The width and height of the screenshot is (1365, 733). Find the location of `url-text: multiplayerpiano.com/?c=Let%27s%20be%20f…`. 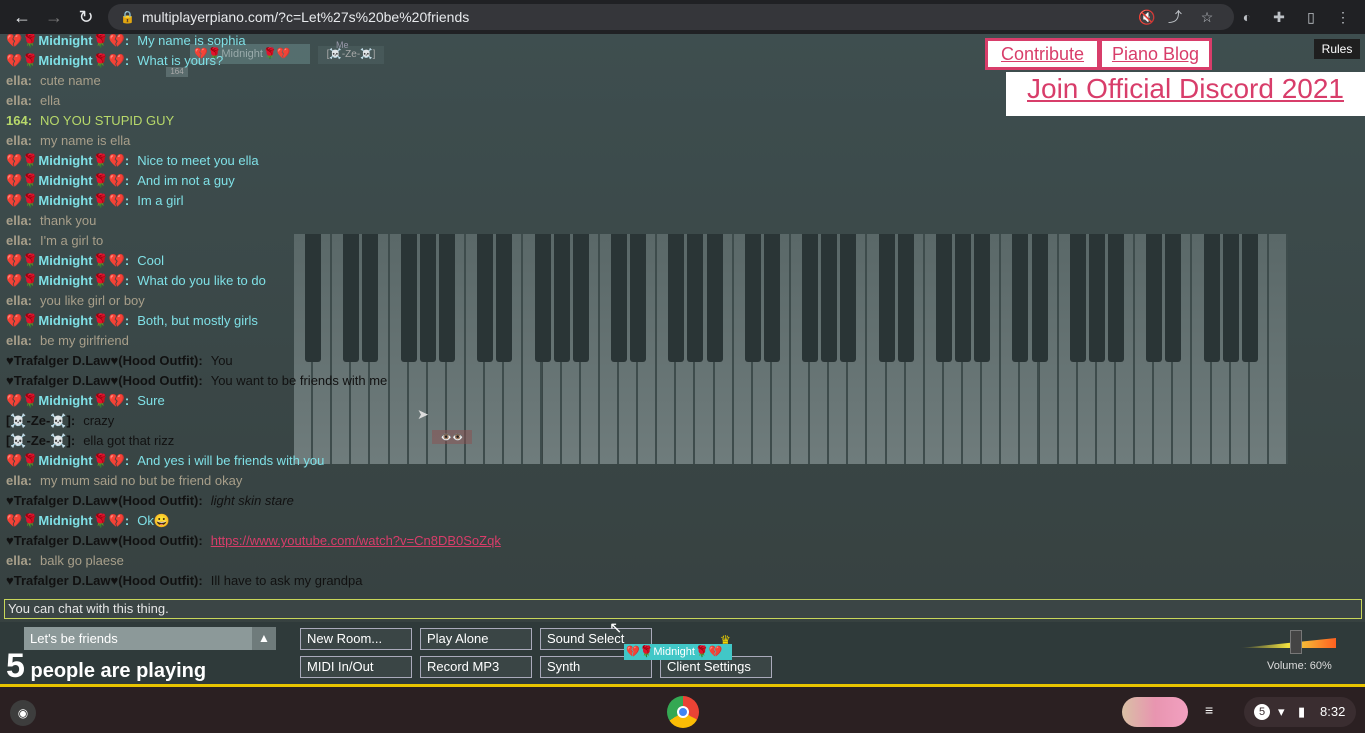

url-text: multiplayerpiano.com/?c=Let%27s%20be%20f… is located at coordinates (306, 17).